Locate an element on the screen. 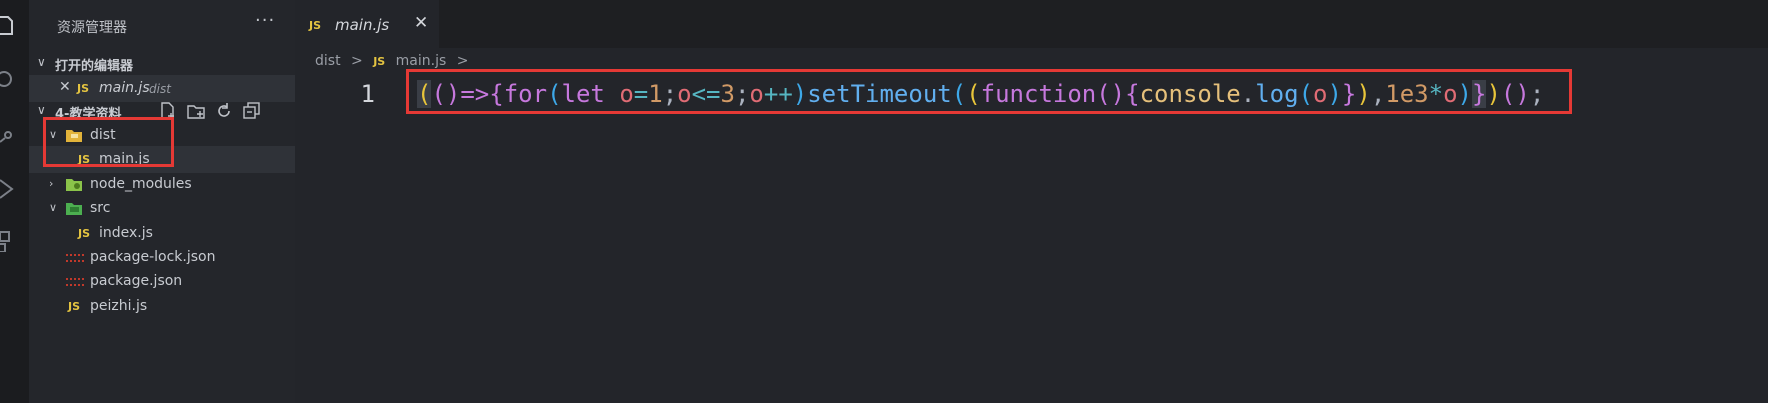  activity-bar is located at coordinates (14, 201).